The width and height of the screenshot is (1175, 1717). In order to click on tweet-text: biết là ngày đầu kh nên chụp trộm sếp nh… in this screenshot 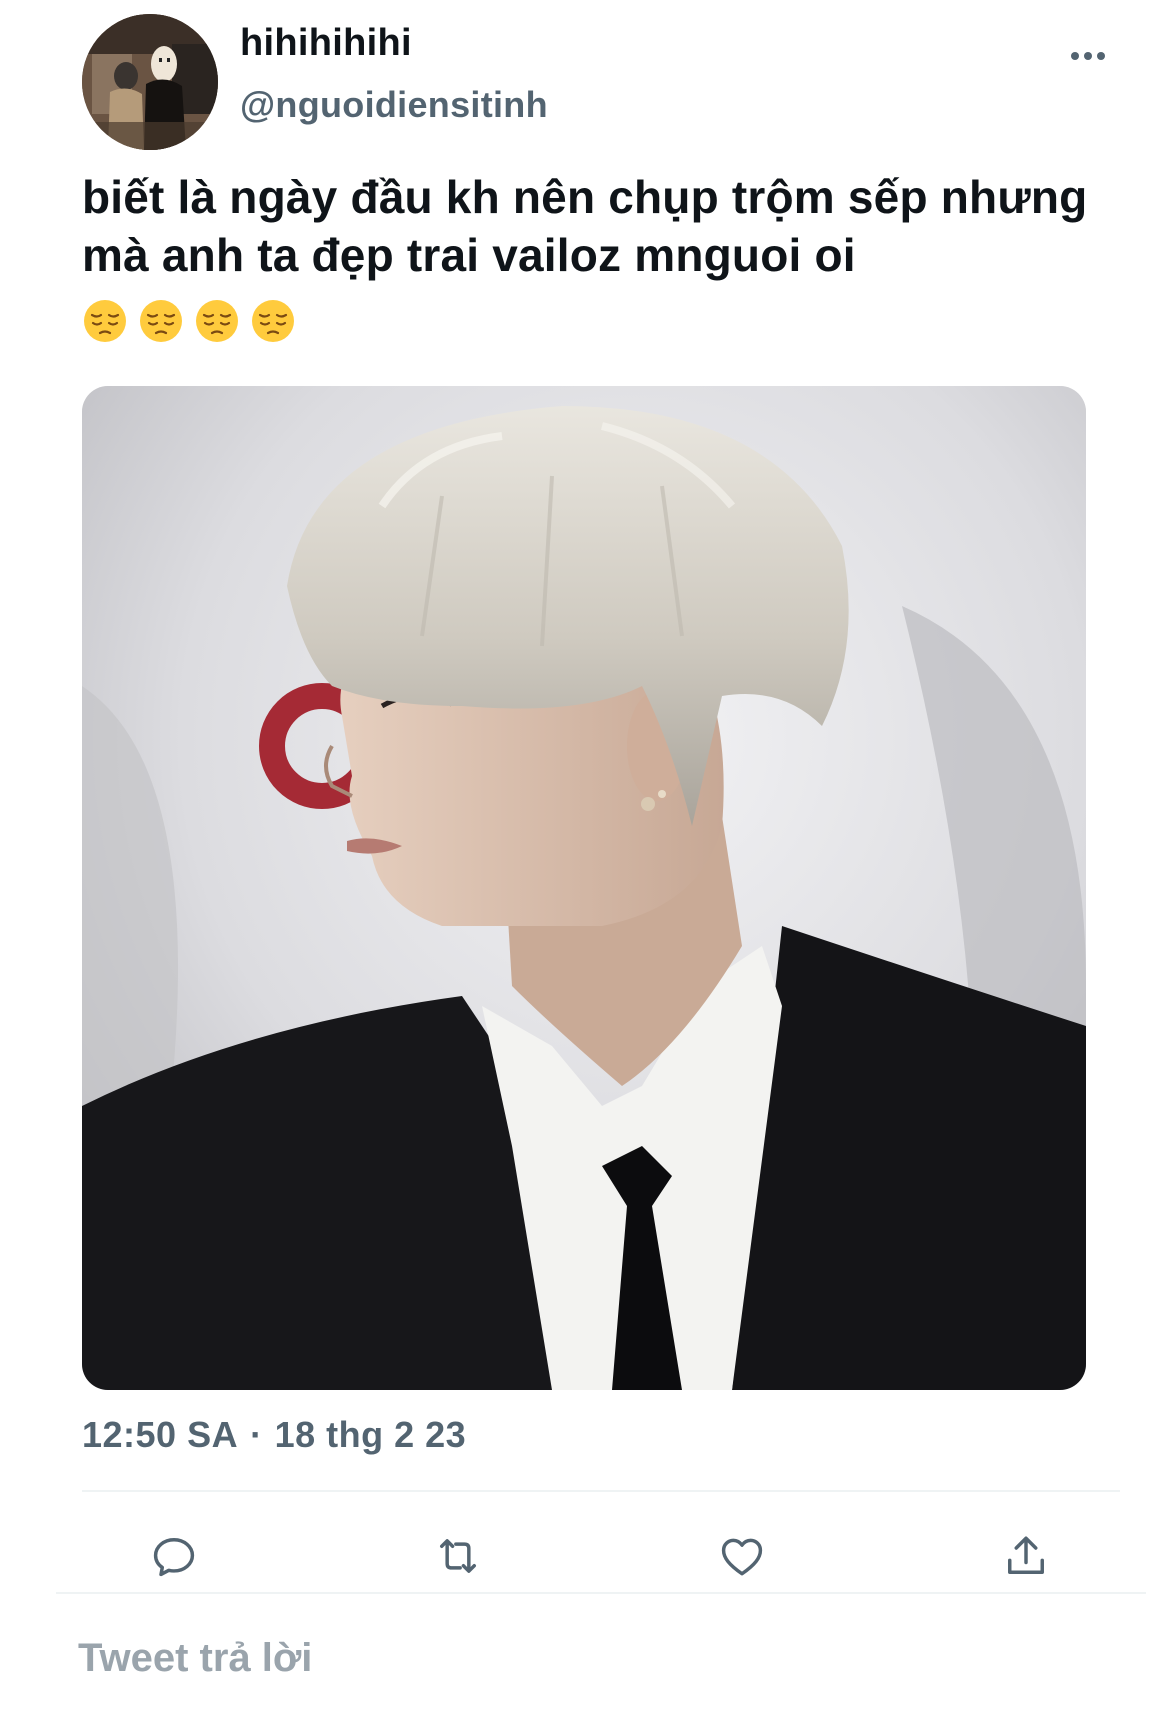, I will do `click(585, 226)`.